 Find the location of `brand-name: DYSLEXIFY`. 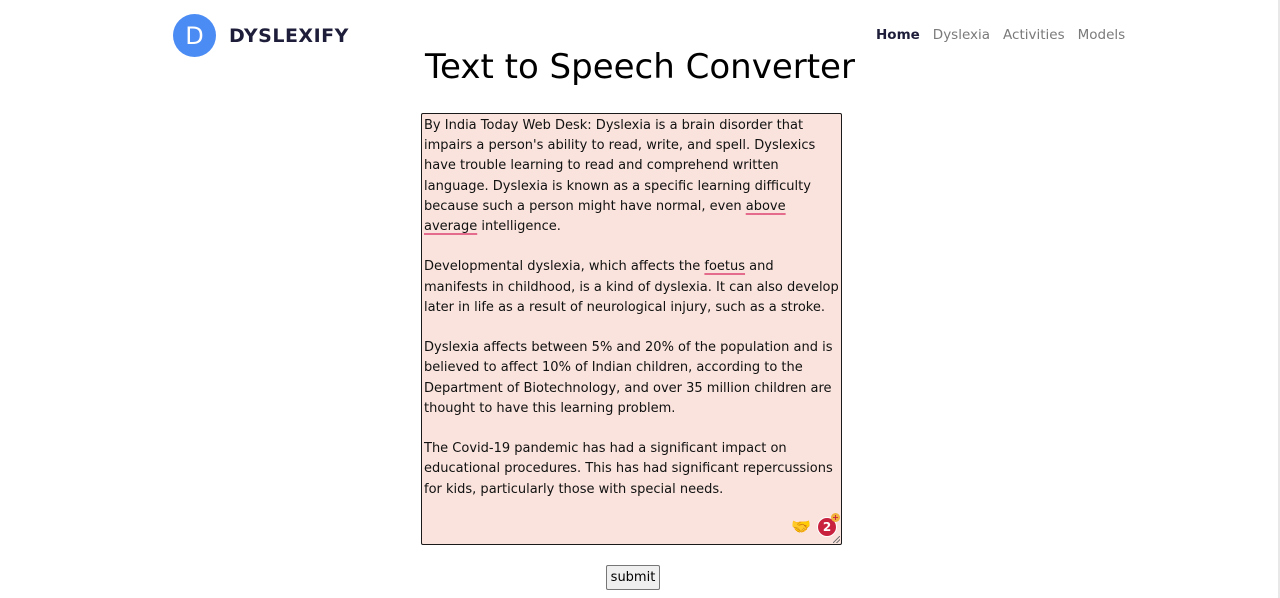

brand-name: DYSLEXIFY is located at coordinates (289, 35).